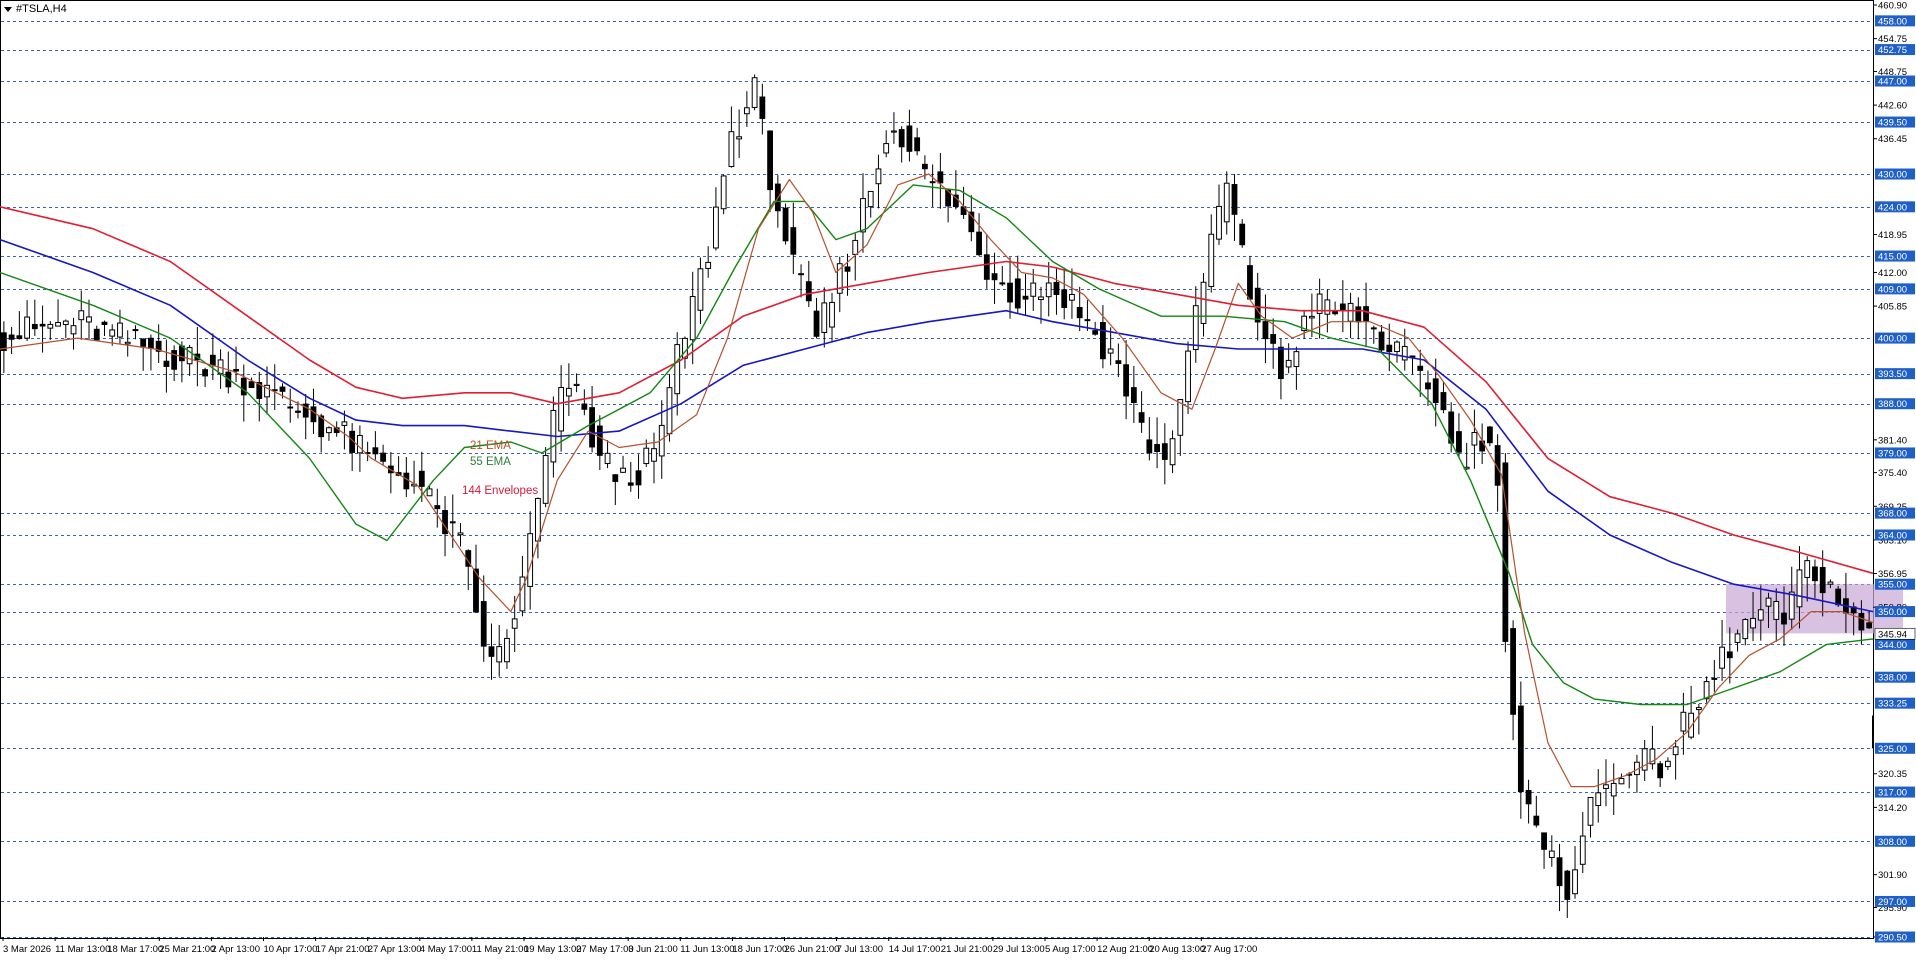 The height and width of the screenshot is (968, 1916). I want to click on level-tag-label: 379.00, so click(1892, 453).